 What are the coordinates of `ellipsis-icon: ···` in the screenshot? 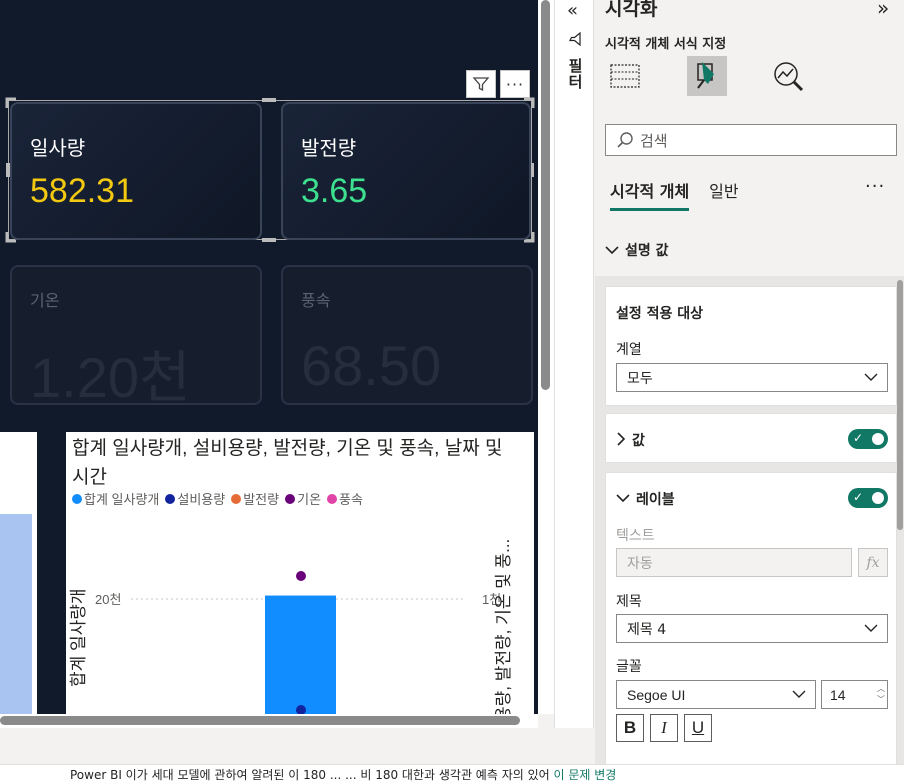 It's located at (515, 84).